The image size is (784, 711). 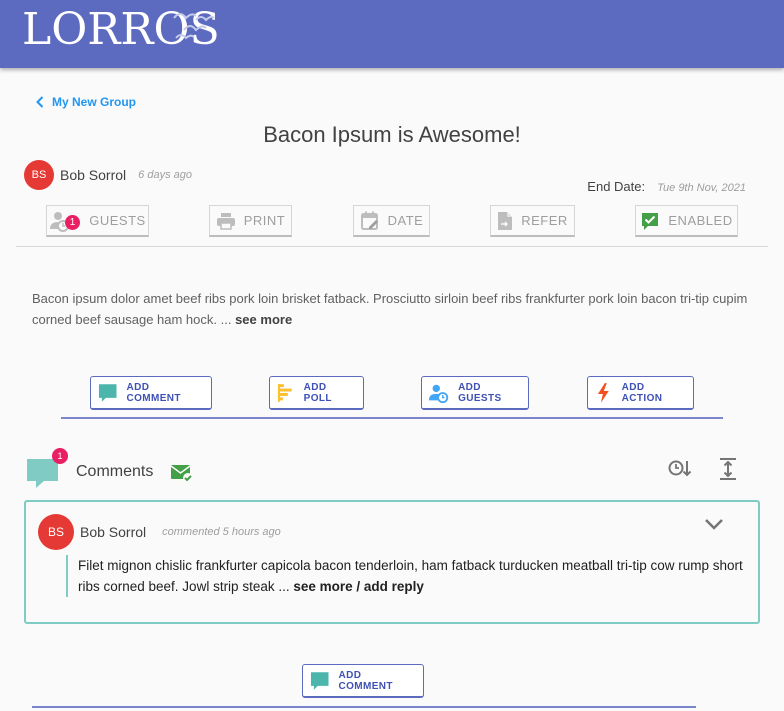 I want to click on enabled-toggle: ENABLED, so click(x=686, y=221).